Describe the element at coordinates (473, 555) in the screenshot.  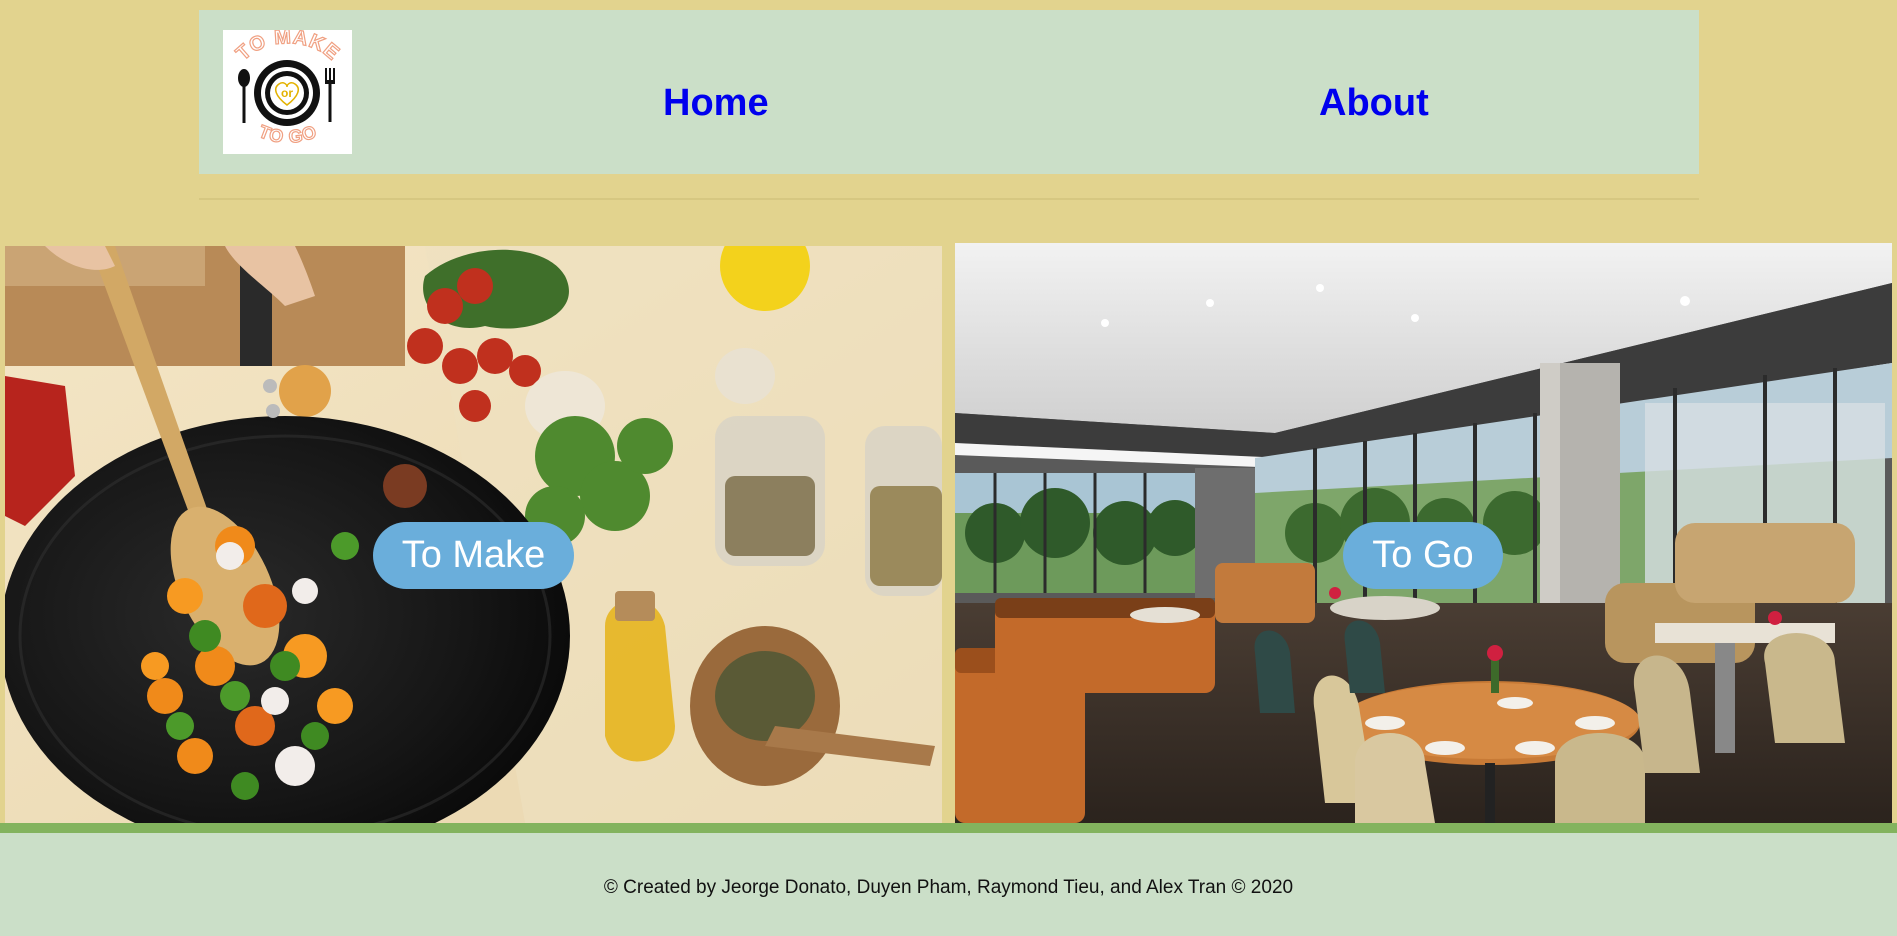
I see `to-make-button: To Make` at that location.